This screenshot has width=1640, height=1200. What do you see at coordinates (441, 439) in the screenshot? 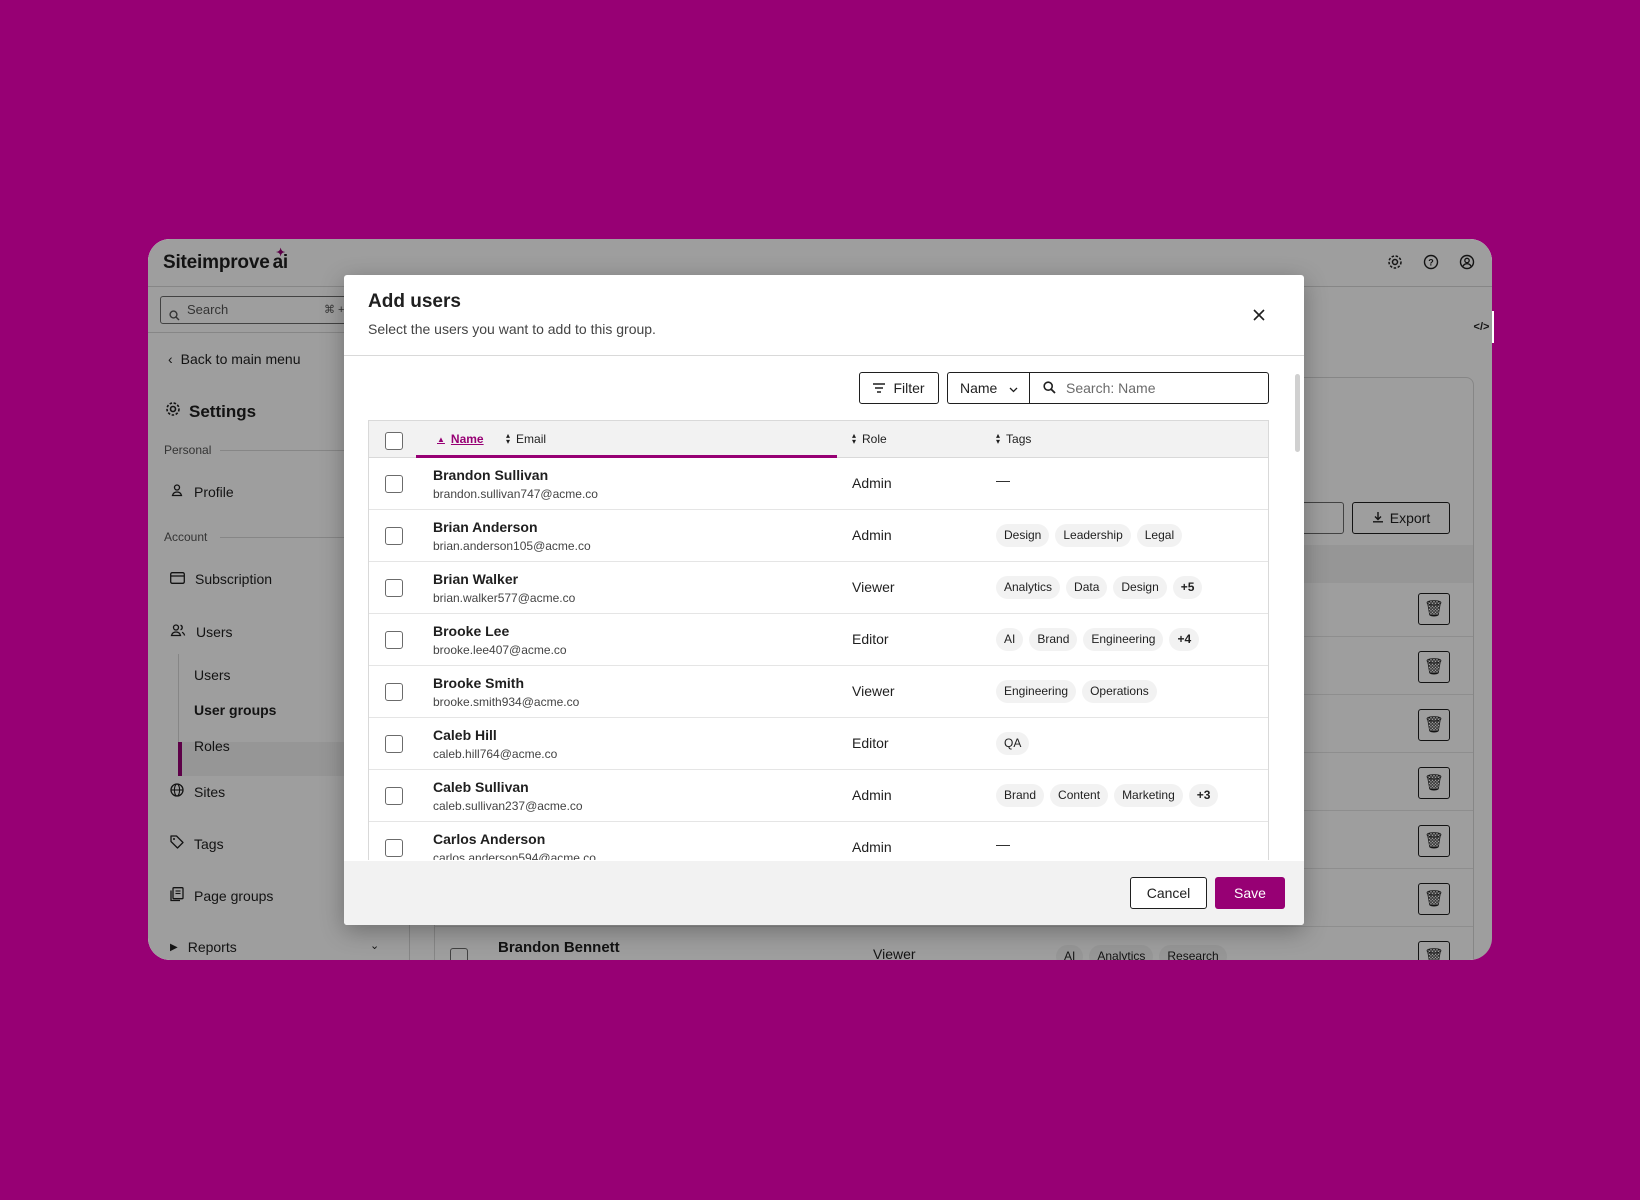
I see `sort-ascending-icon: ▲` at bounding box center [441, 439].